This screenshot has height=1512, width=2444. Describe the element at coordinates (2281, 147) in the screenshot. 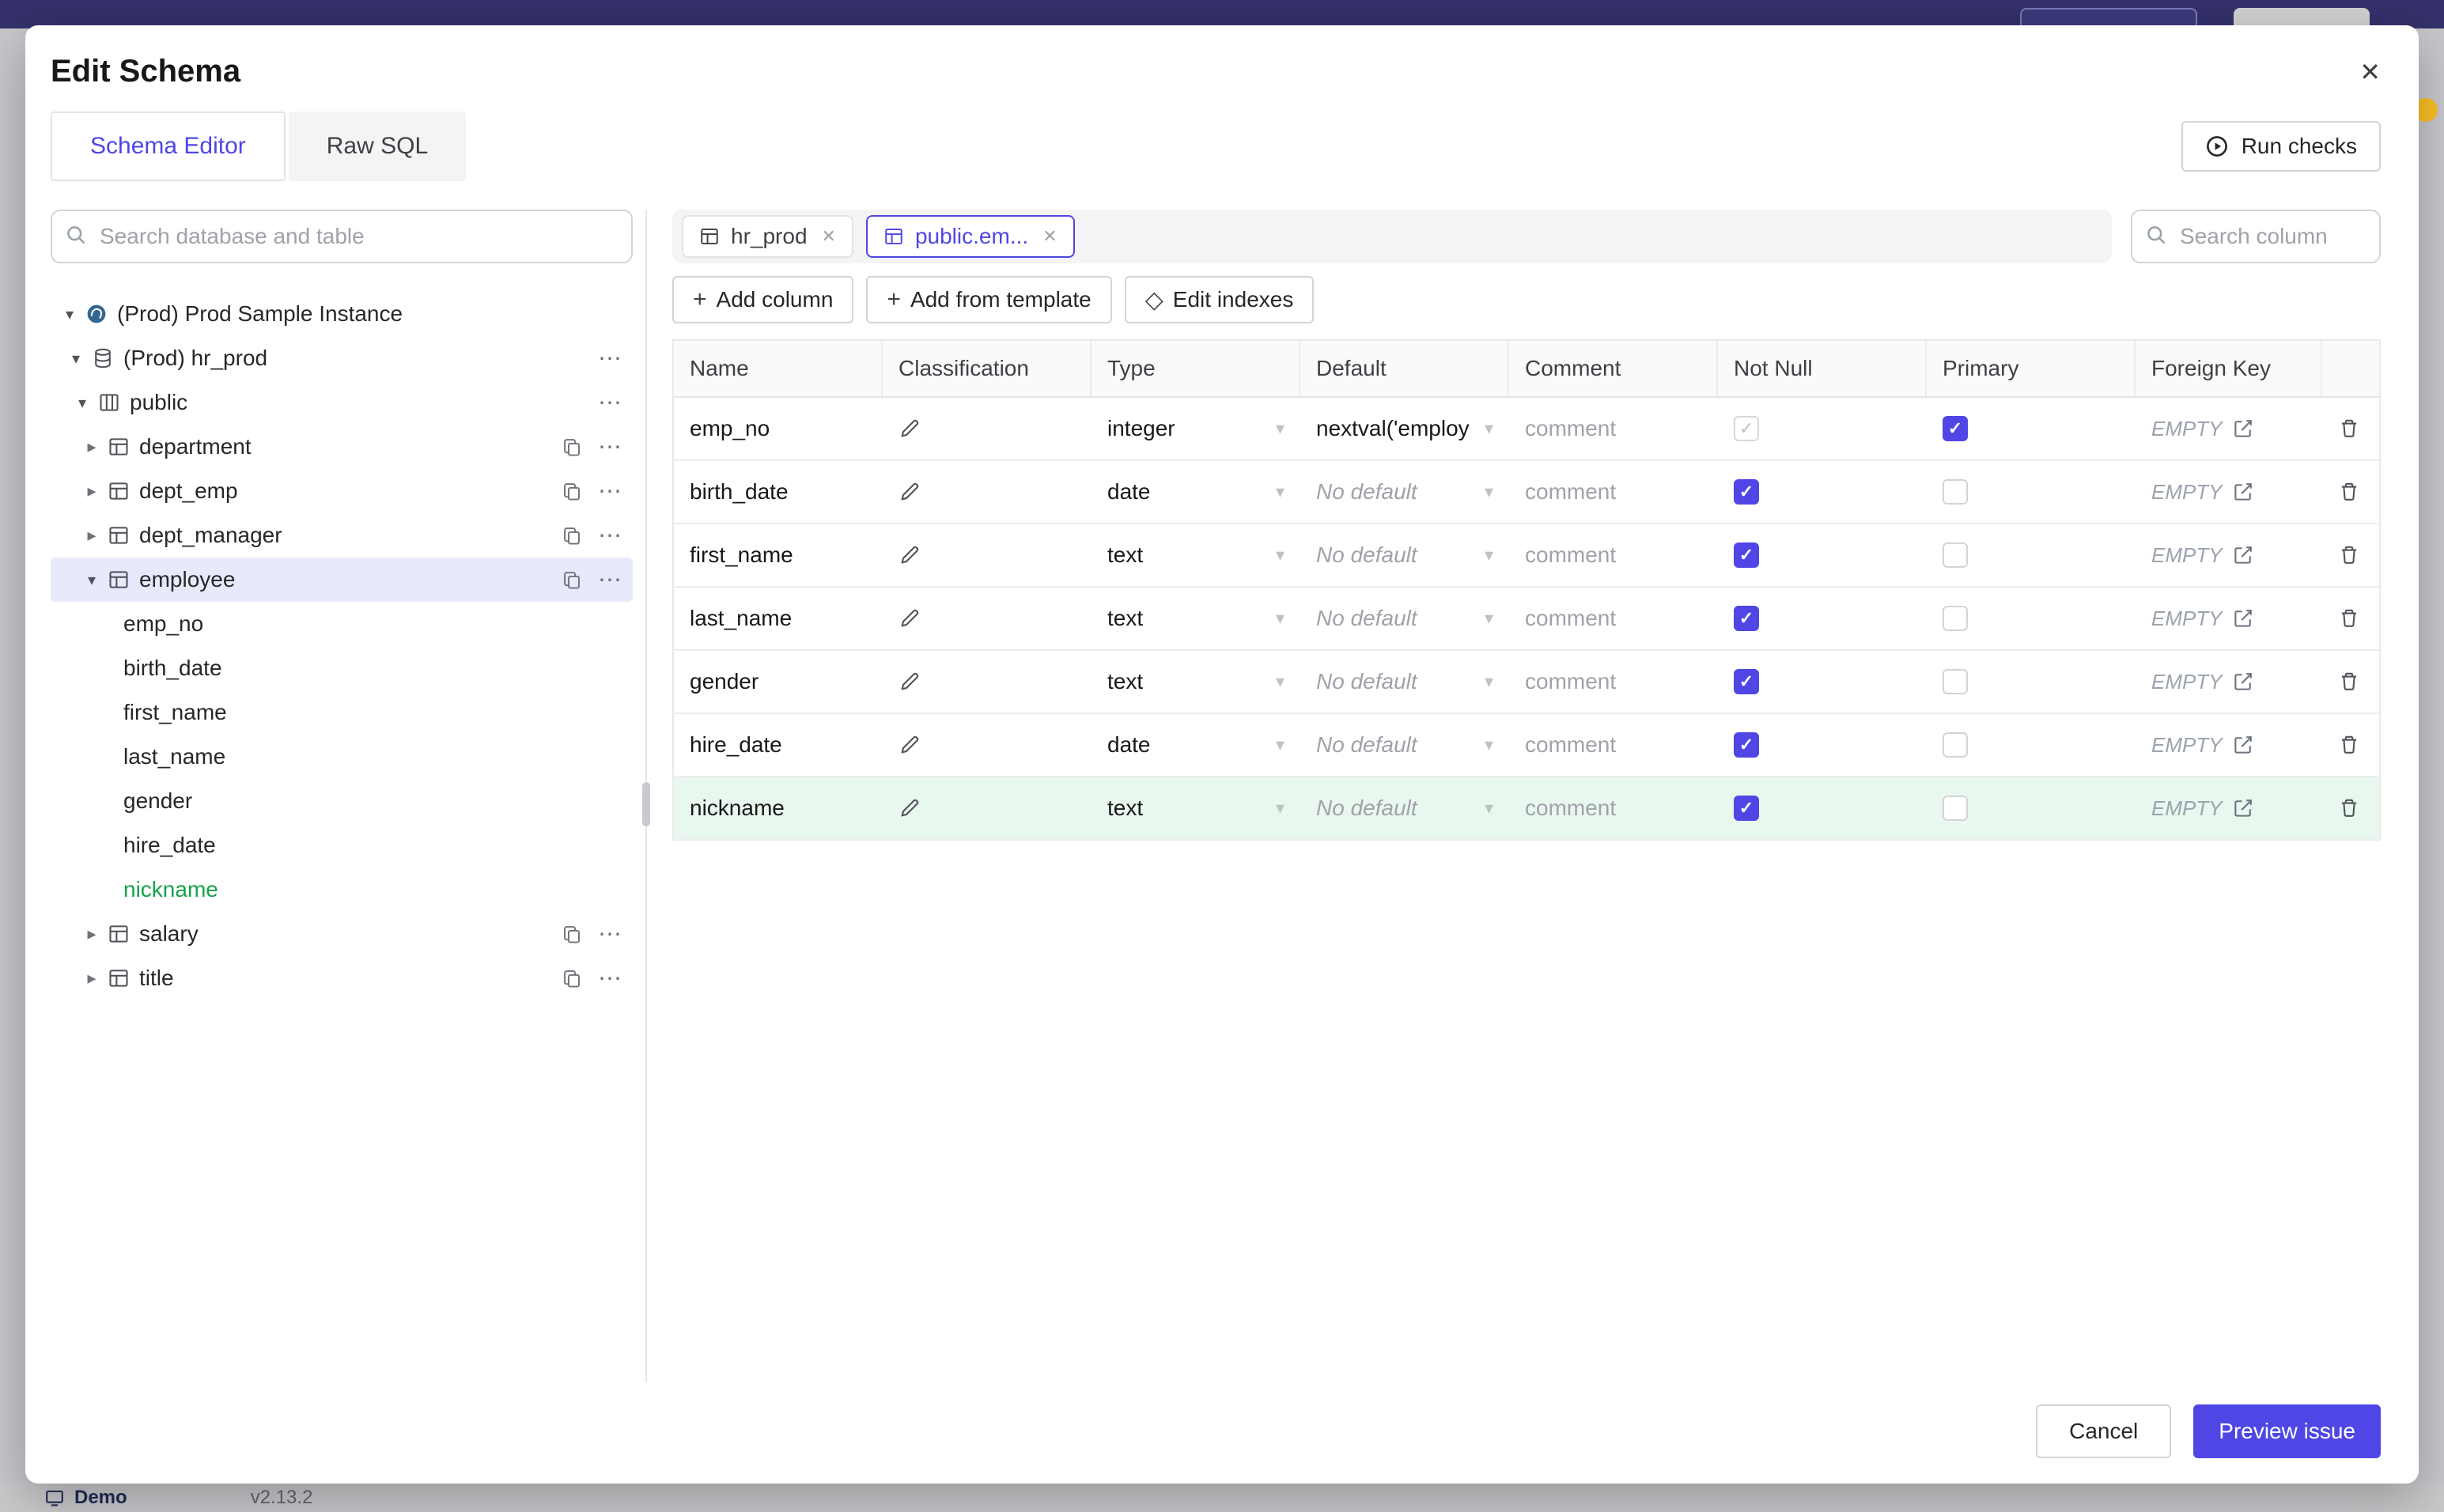

I see `run-checks-button: Run checks` at that location.